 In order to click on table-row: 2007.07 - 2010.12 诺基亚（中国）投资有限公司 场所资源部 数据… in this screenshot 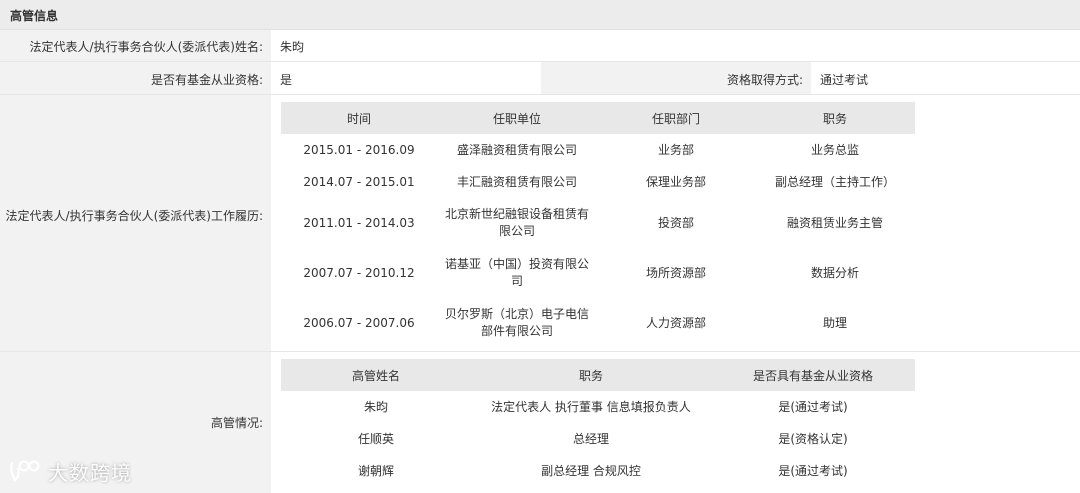, I will do `click(598, 273)`.